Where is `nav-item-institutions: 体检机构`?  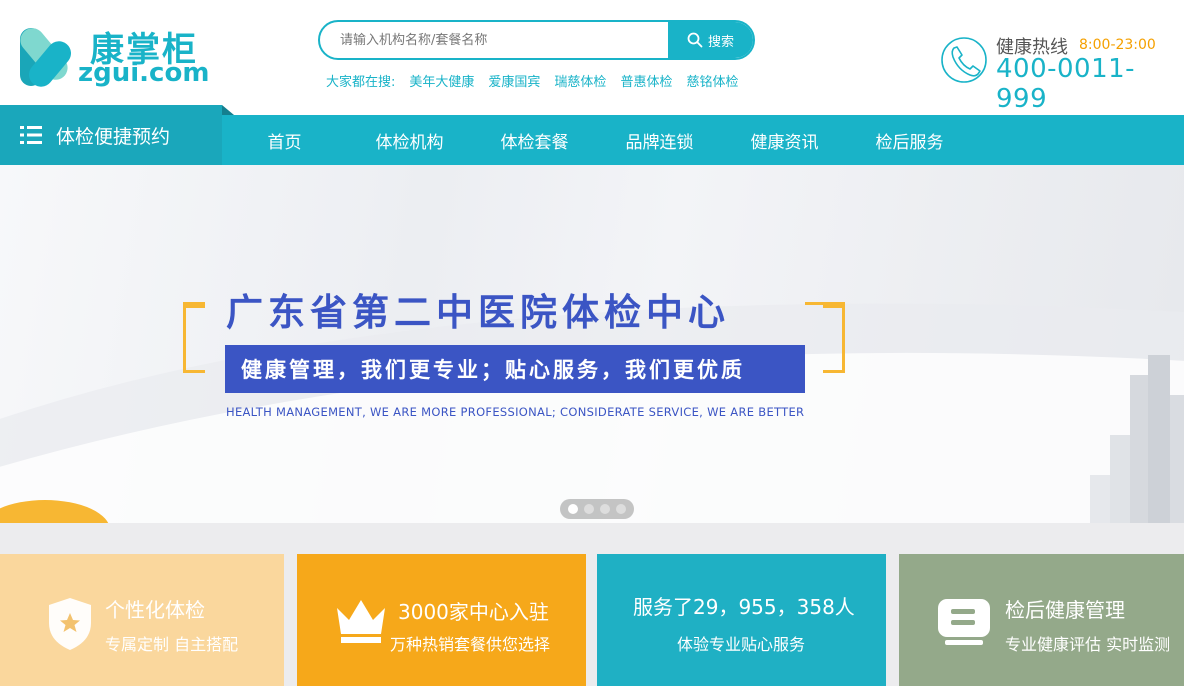 nav-item-institutions: 体检机构 is located at coordinates (409, 140).